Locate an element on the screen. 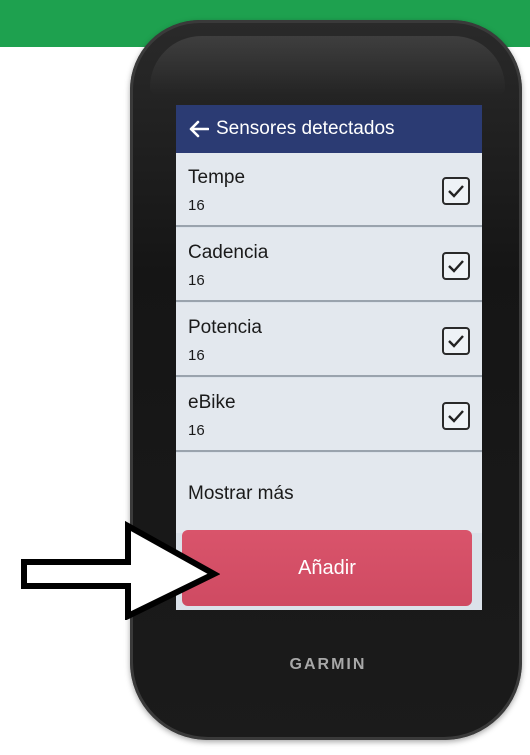 The height and width of the screenshot is (755, 530). sensor-row-tempe: Tempe 16 is located at coordinates (329, 190).